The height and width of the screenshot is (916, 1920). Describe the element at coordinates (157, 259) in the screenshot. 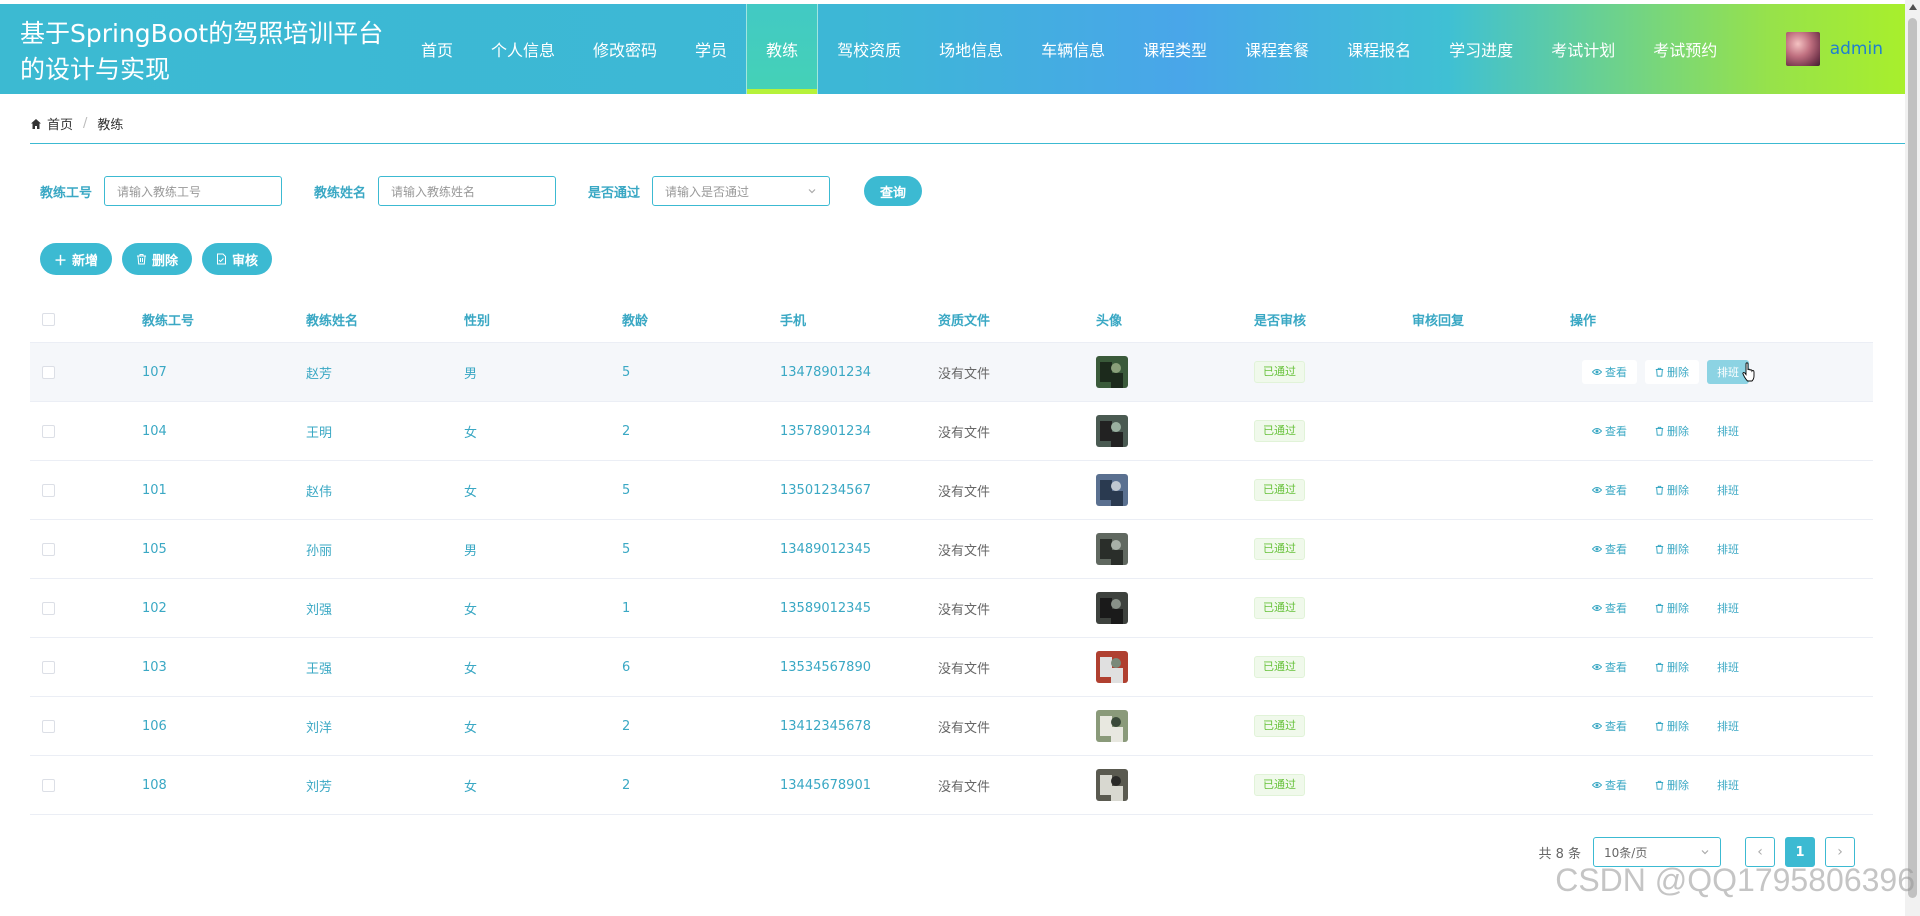

I see `batch-delete-button: 删除` at that location.